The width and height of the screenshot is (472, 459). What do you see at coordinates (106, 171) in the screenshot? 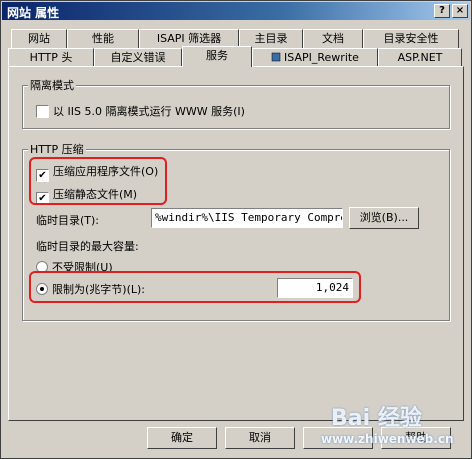
I see `compress-app-files-label: 压缩应用程序文件(O)` at bounding box center [106, 171].